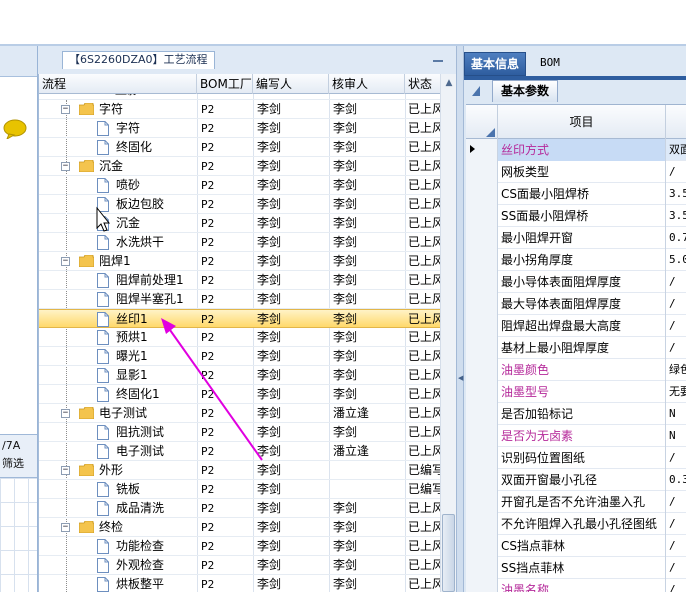  I want to click on param-row: SS面最小阻焊桥3.50, so click(576, 216).